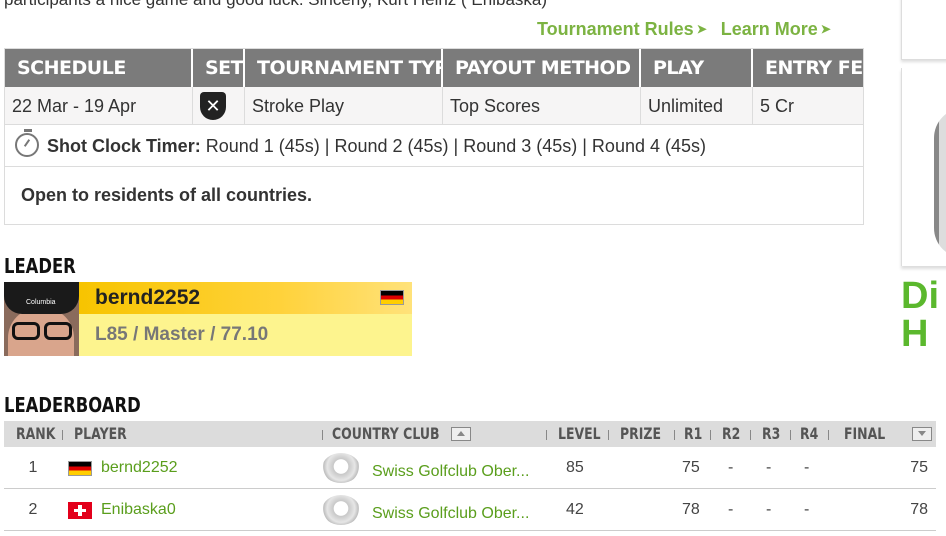 Image resolution: width=946 pixels, height=536 pixels. What do you see at coordinates (809, 434) in the screenshot?
I see `header-r4: R4` at bounding box center [809, 434].